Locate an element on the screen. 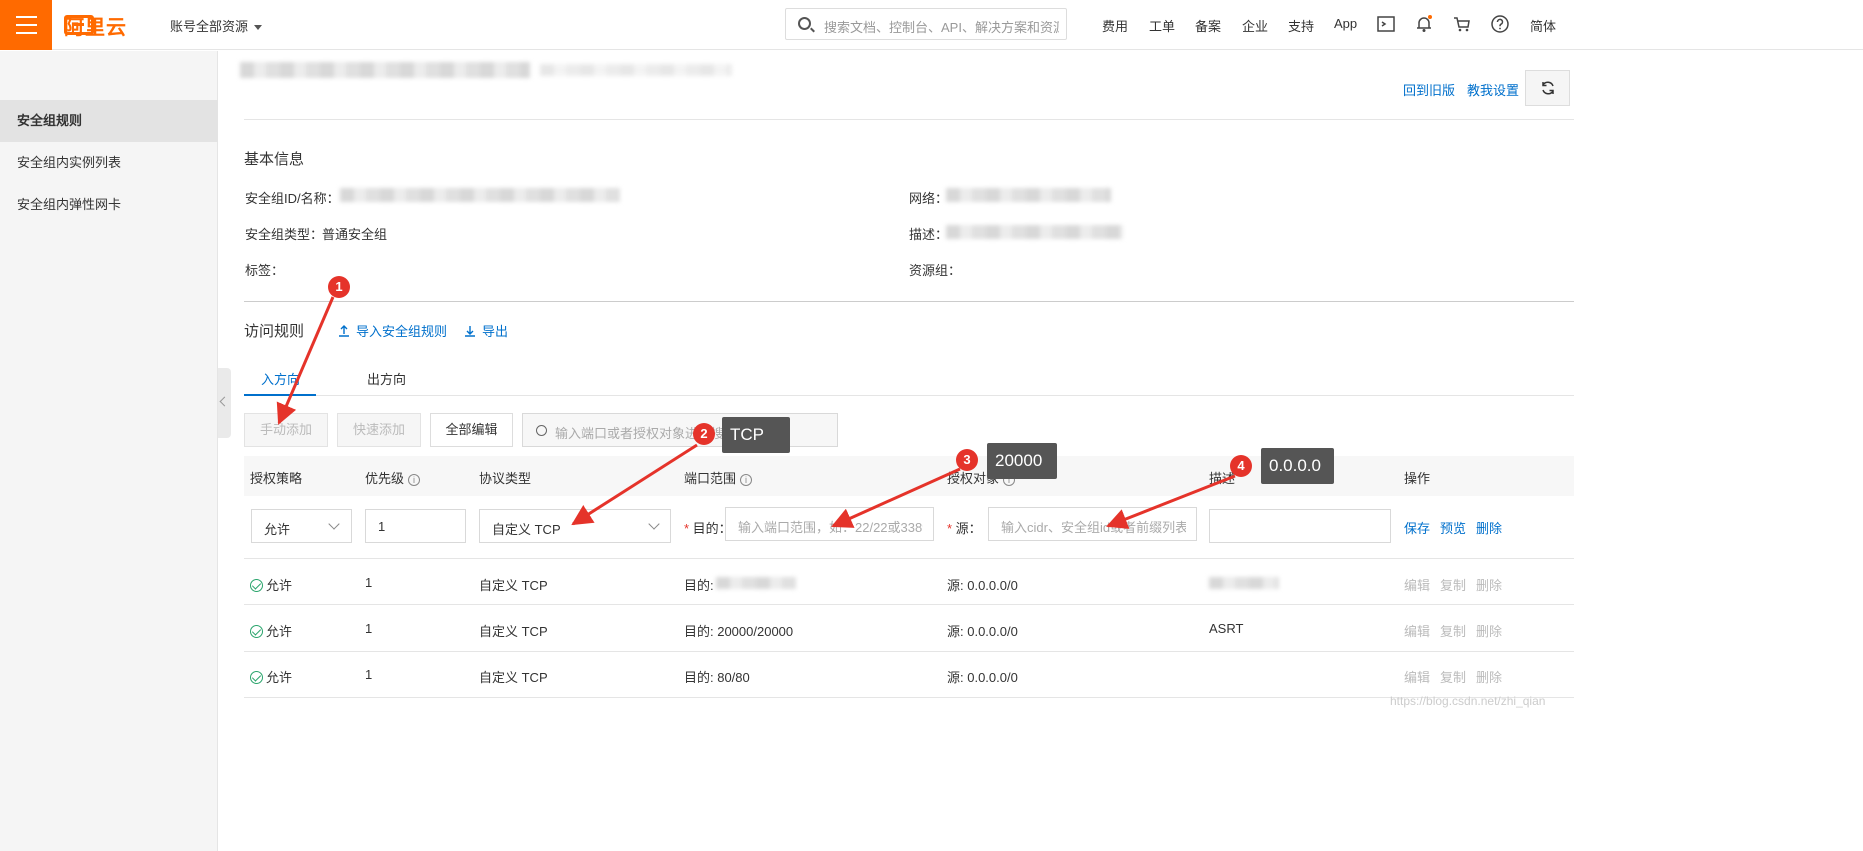 This screenshot has height=851, width=1863. redacted-page-title is located at coordinates (385, 70).